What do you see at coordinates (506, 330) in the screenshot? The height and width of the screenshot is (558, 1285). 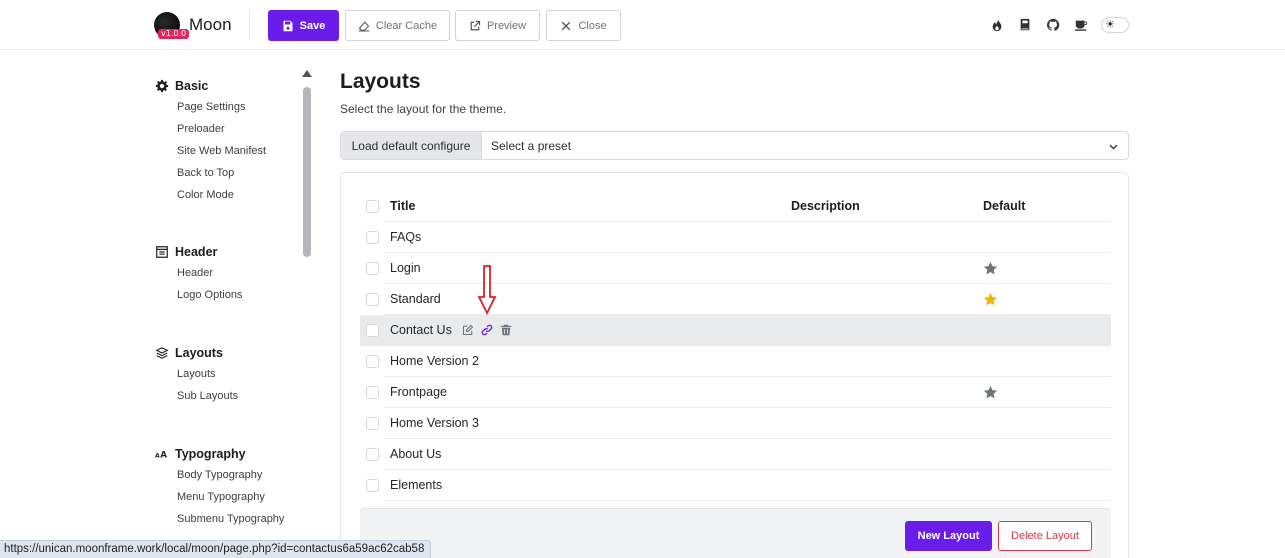 I see `trash-icon` at bounding box center [506, 330].